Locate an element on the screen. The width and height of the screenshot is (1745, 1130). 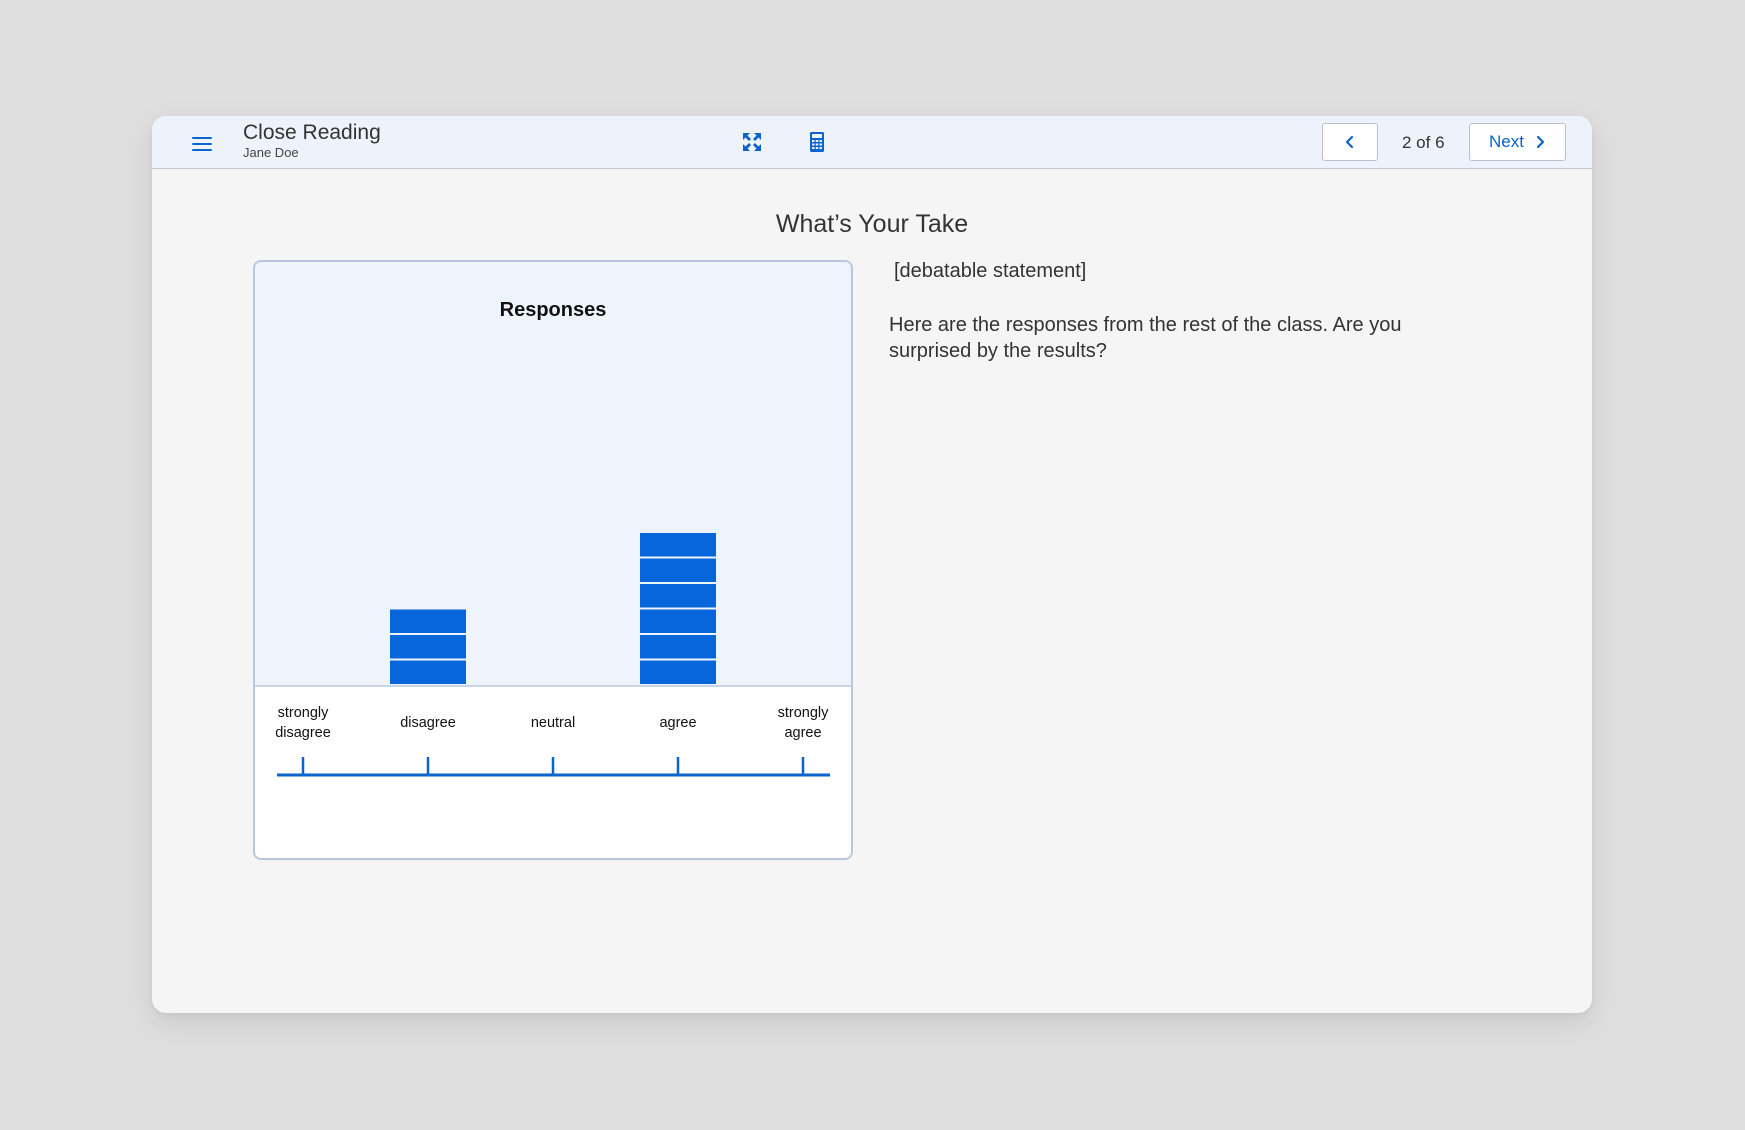
debatable-statement: [debatable statement] is located at coordinates (990, 271).